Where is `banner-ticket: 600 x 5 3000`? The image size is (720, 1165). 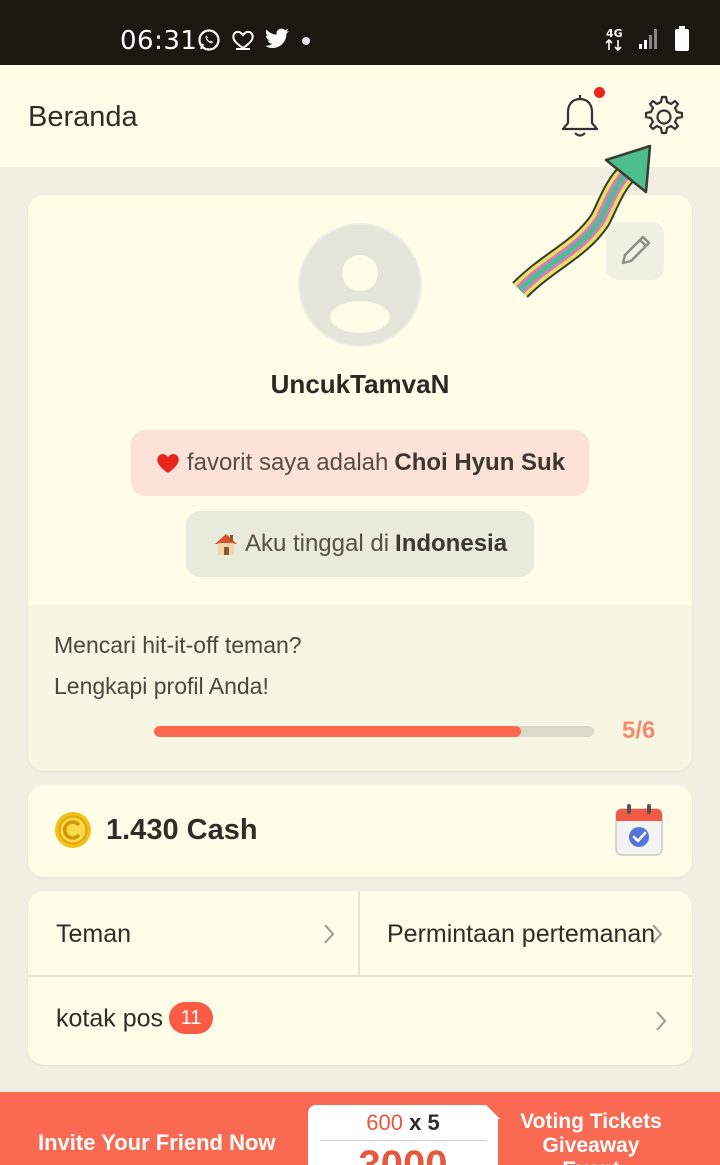
banner-ticket: 600 x 5 3000 is located at coordinates (403, 1135).